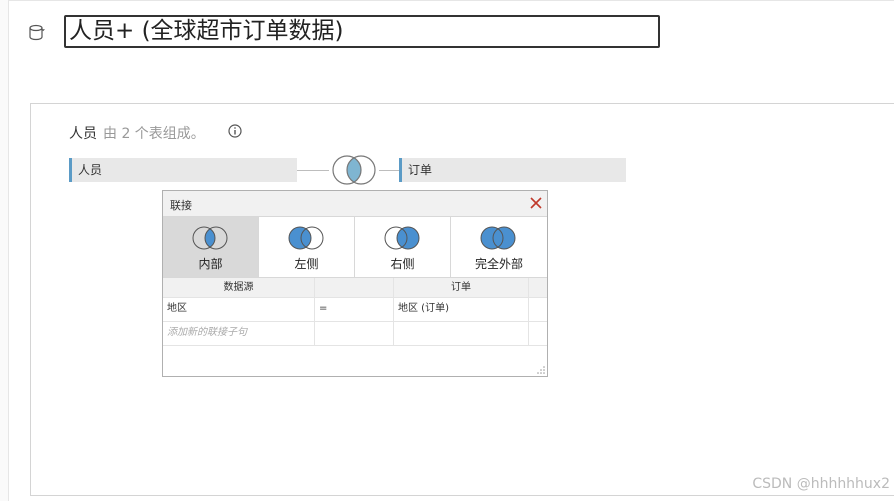 The width and height of the screenshot is (894, 501). What do you see at coordinates (235, 131) in the screenshot?
I see `info-icon` at bounding box center [235, 131].